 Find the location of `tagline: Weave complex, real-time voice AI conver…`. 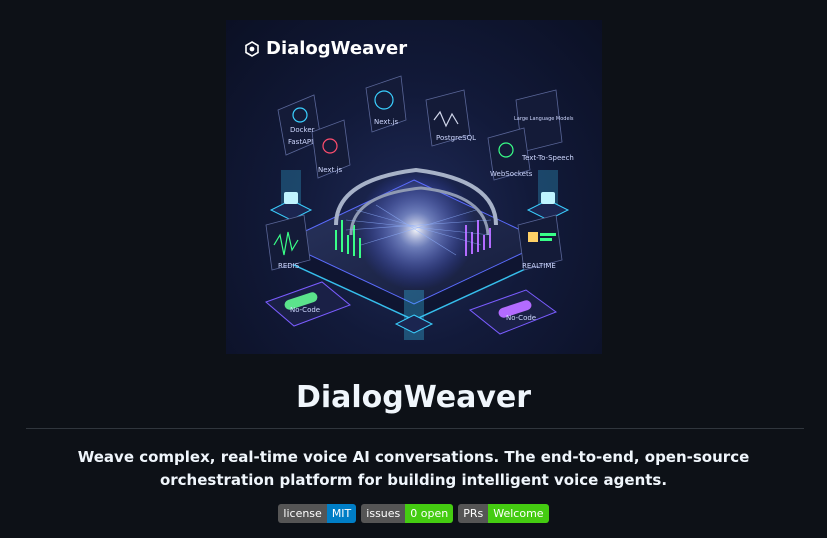

tagline: Weave complex, real-time voice AI conver… is located at coordinates (413, 468).